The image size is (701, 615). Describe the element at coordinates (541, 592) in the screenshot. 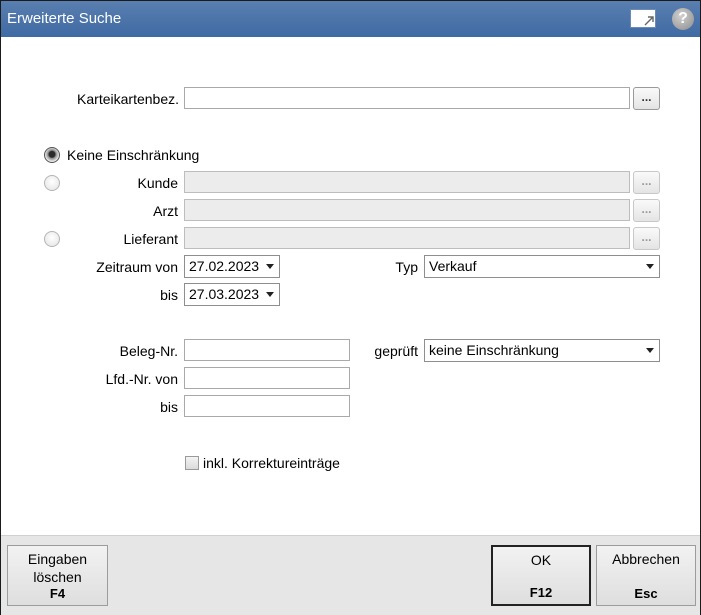

I see `ok-key: F12` at that location.